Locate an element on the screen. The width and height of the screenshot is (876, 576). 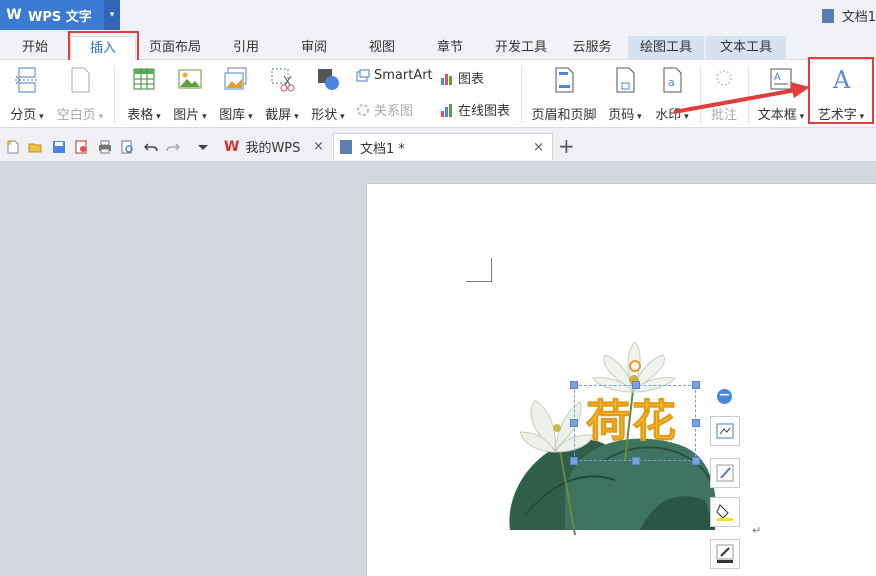
quick-access-bar: W 我的WPS × 文档1 * × + is located at coordinates (438, 145).